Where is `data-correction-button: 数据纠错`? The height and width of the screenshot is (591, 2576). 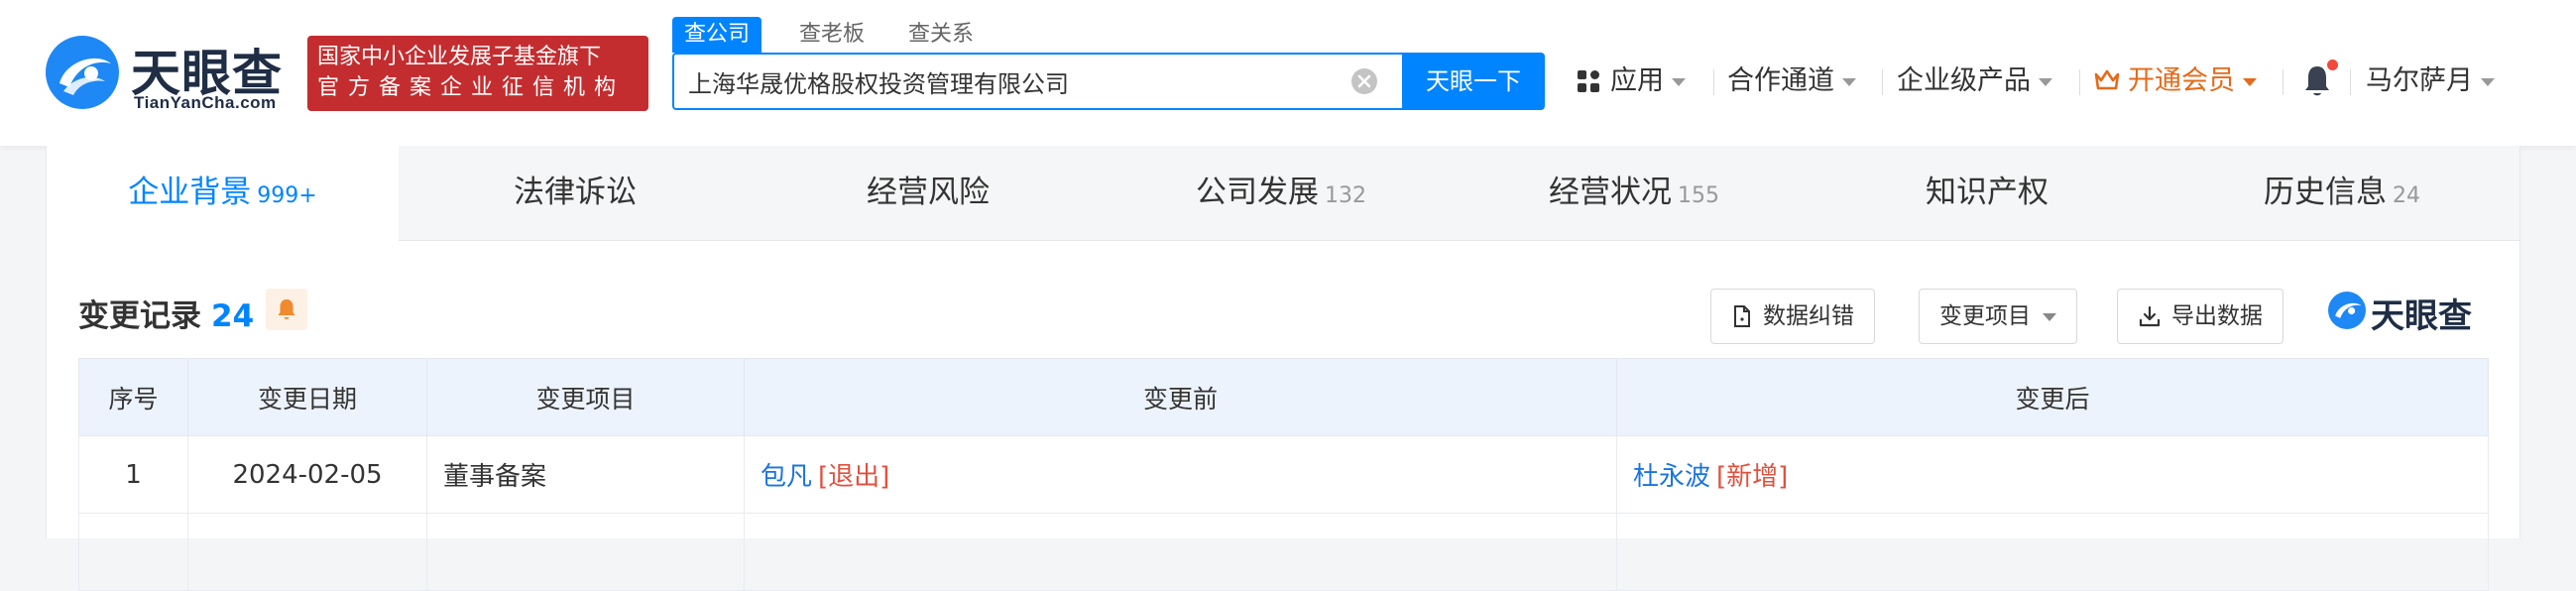 data-correction-button: 数据纠错 is located at coordinates (1793, 316).